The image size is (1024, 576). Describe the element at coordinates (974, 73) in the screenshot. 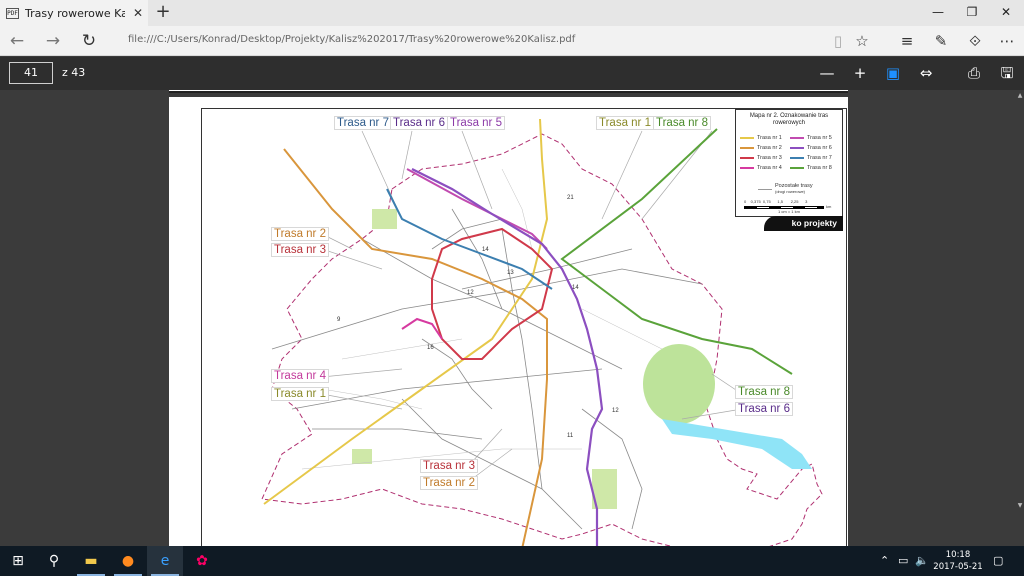

I see `print-icon: ⎙` at that location.